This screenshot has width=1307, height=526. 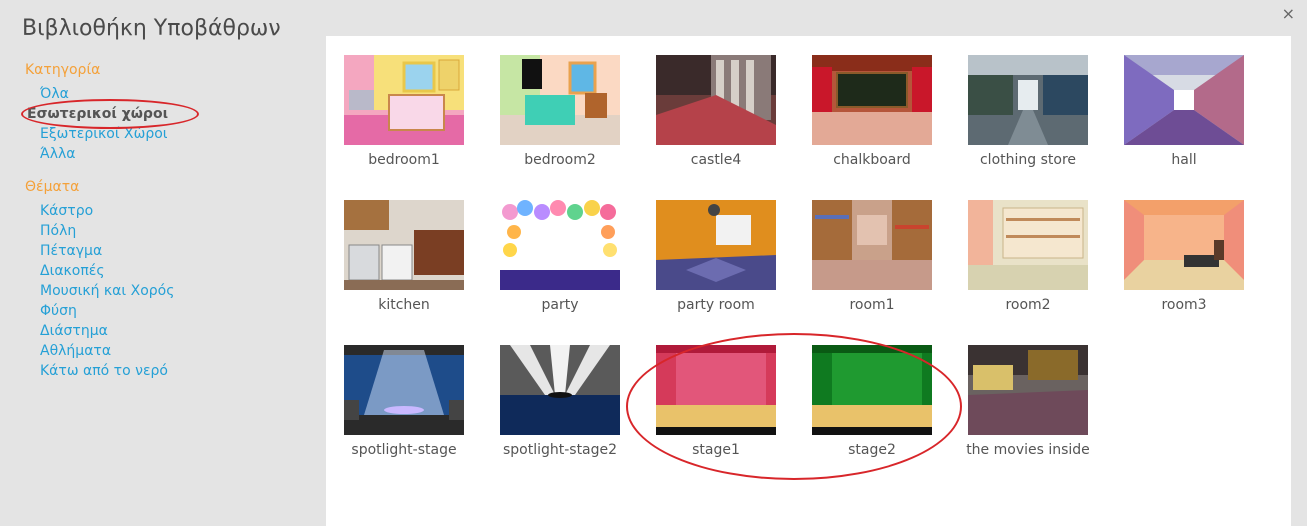 I want to click on backdrop-label: party room, so click(x=716, y=305).